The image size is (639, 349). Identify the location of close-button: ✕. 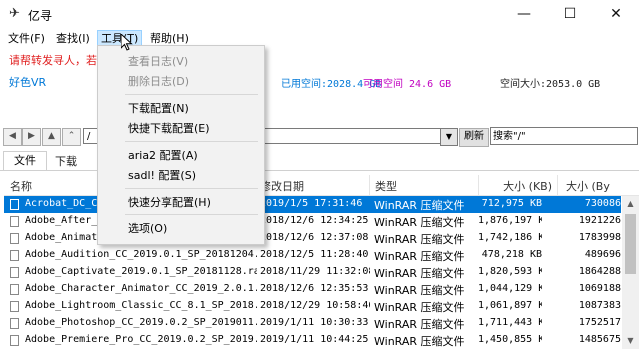
(616, 14).